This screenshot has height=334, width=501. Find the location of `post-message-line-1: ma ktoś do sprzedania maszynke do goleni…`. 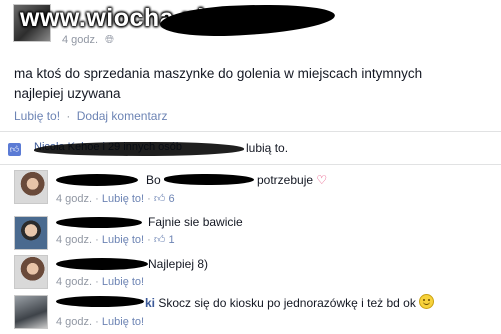

post-message-line-1: ma ktoś do sprzedania maszynke do goleni… is located at coordinates (218, 73).